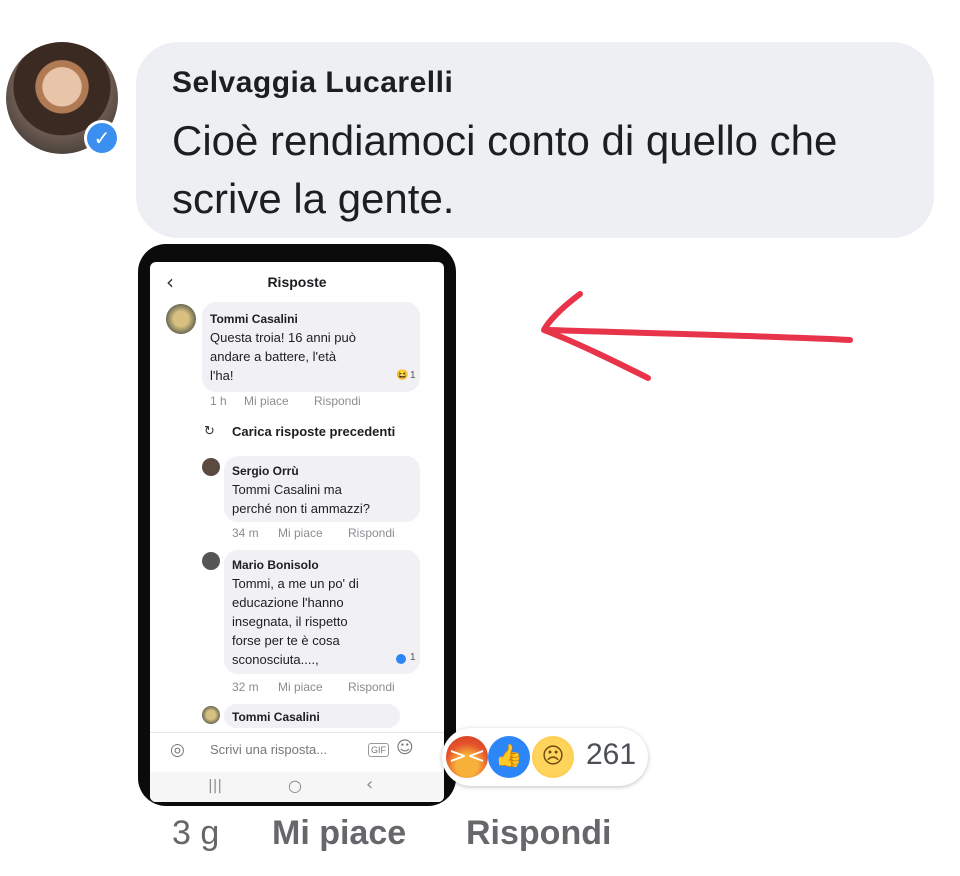 This screenshot has height=876, width=960. What do you see at coordinates (275, 659) in the screenshot?
I see `reply-line: sconosciuta....,` at bounding box center [275, 659].